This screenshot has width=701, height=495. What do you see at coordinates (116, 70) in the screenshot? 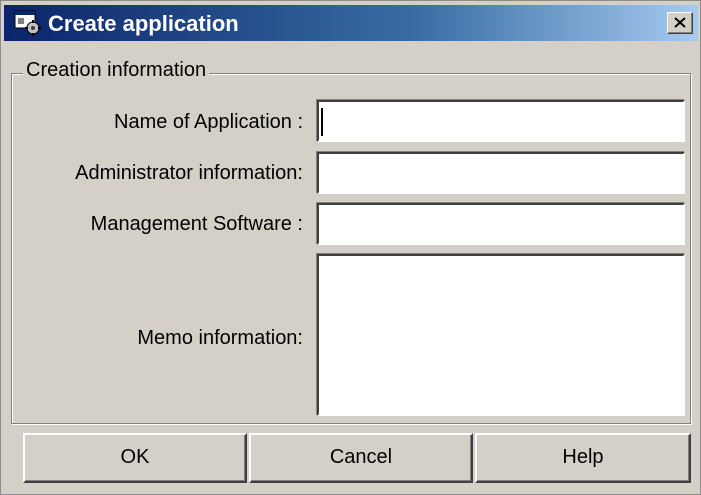
I see `group-legend: Creation information` at bounding box center [116, 70].